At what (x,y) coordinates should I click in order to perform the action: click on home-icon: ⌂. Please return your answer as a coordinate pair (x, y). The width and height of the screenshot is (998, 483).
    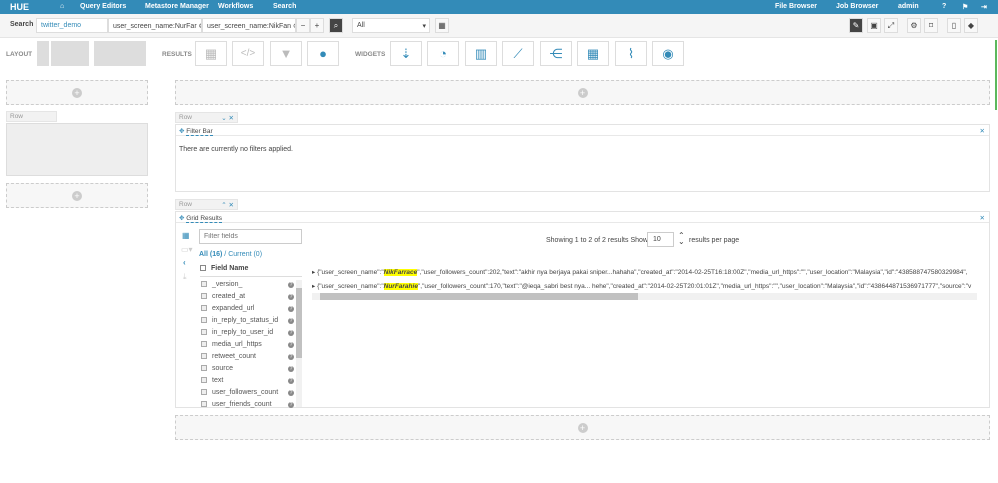
    Looking at the image, I should click on (62, 6).